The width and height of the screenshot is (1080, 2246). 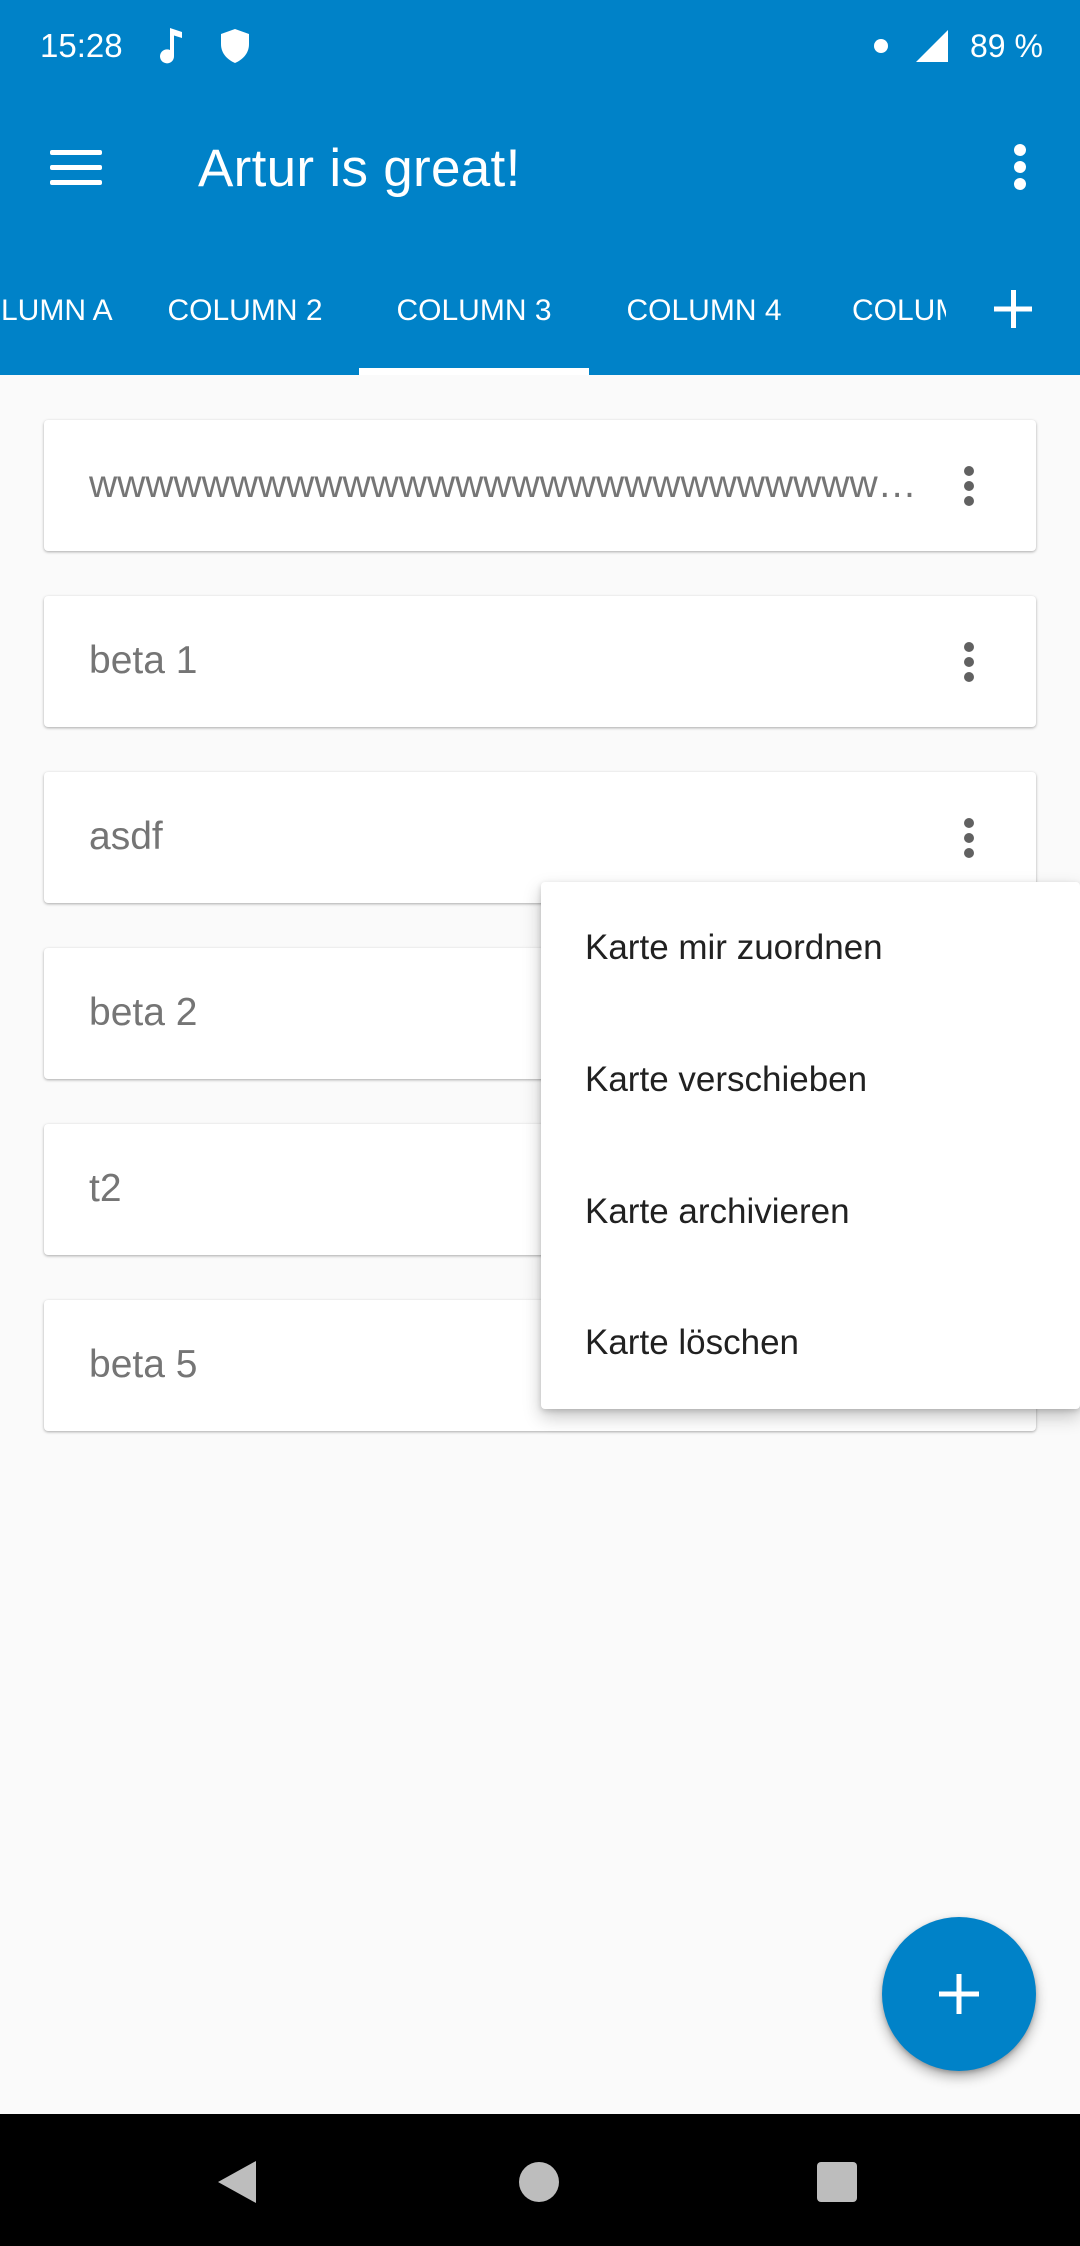 What do you see at coordinates (509, 484) in the screenshot?
I see `card-title: wwwwwwwwwwwwwwwwwwwwwwwwwwwwwwww` at bounding box center [509, 484].